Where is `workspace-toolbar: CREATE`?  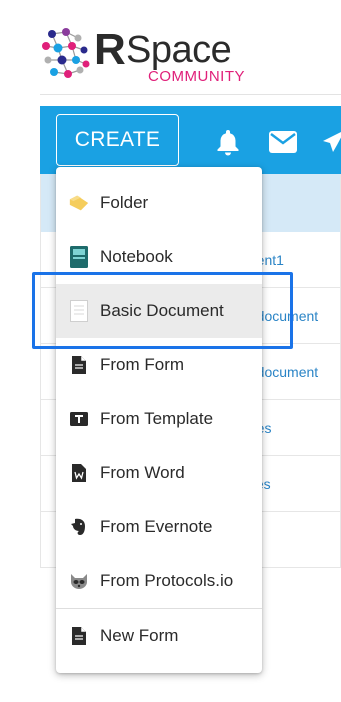 workspace-toolbar: CREATE is located at coordinates (190, 140).